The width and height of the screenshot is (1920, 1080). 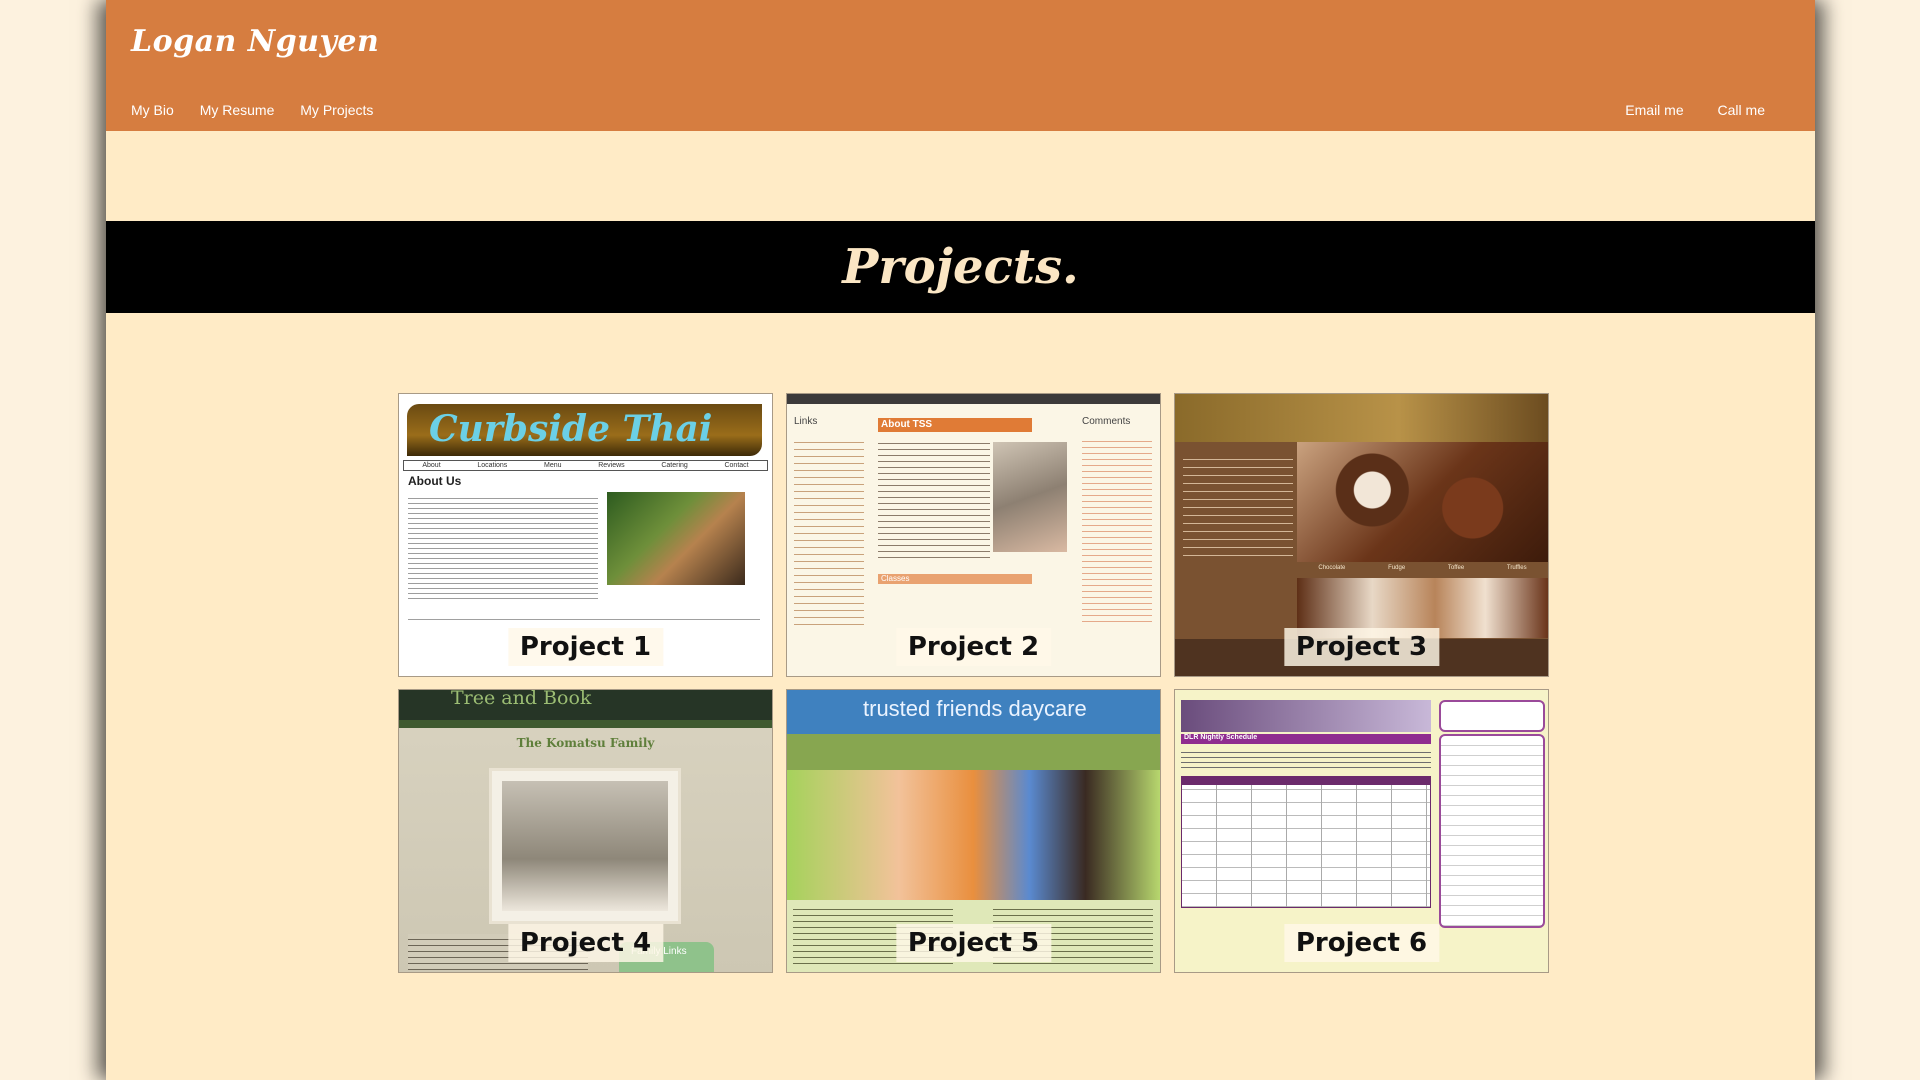 I want to click on curbside-menu-item: Contact, so click(x=736, y=465).